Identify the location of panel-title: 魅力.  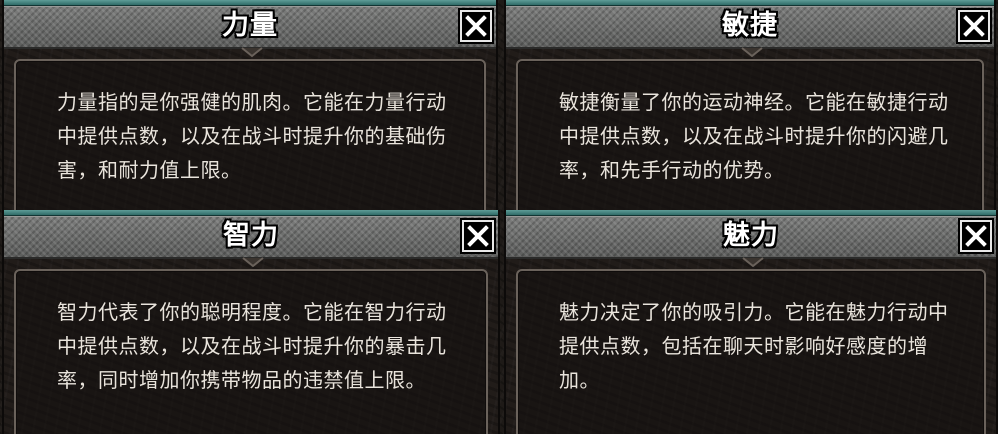
(751, 235).